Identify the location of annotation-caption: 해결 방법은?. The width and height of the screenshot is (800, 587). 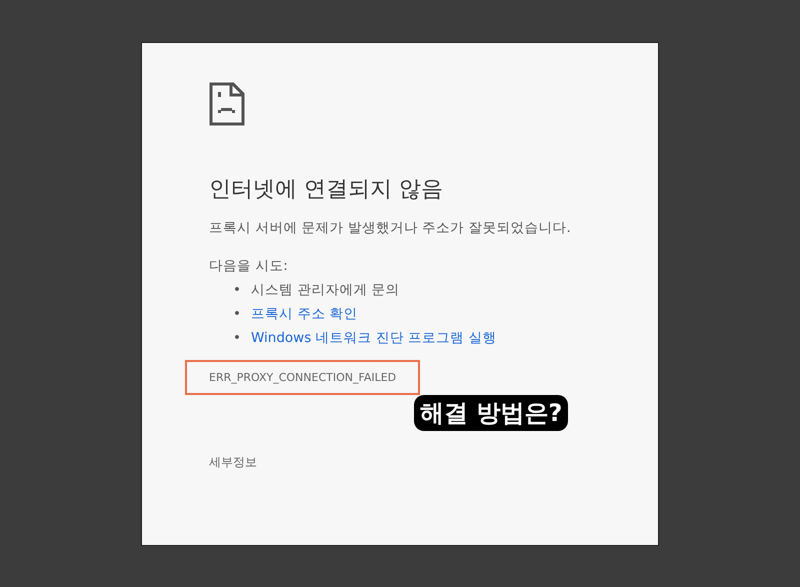
(491, 412).